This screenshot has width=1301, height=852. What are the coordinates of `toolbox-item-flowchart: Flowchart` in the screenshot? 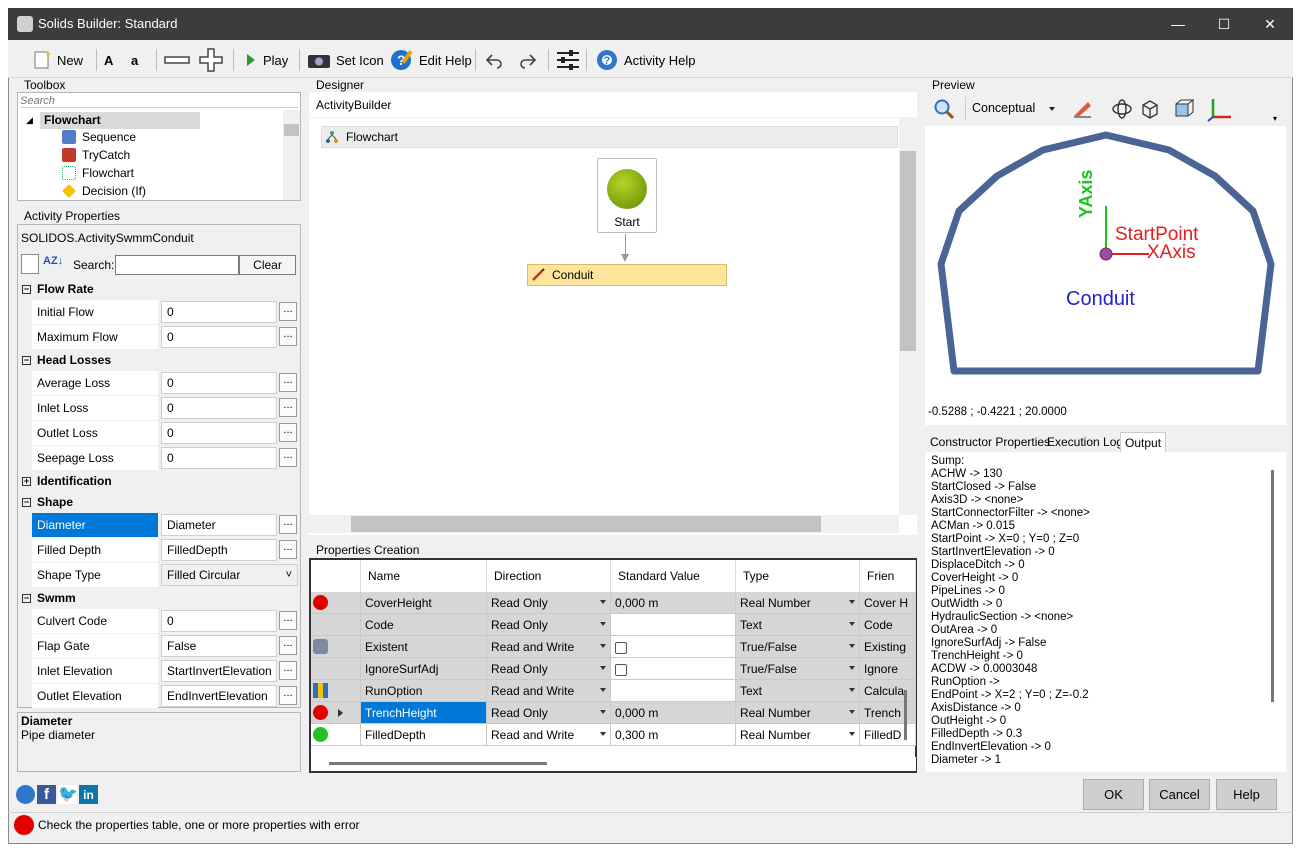 It's located at (98, 173).